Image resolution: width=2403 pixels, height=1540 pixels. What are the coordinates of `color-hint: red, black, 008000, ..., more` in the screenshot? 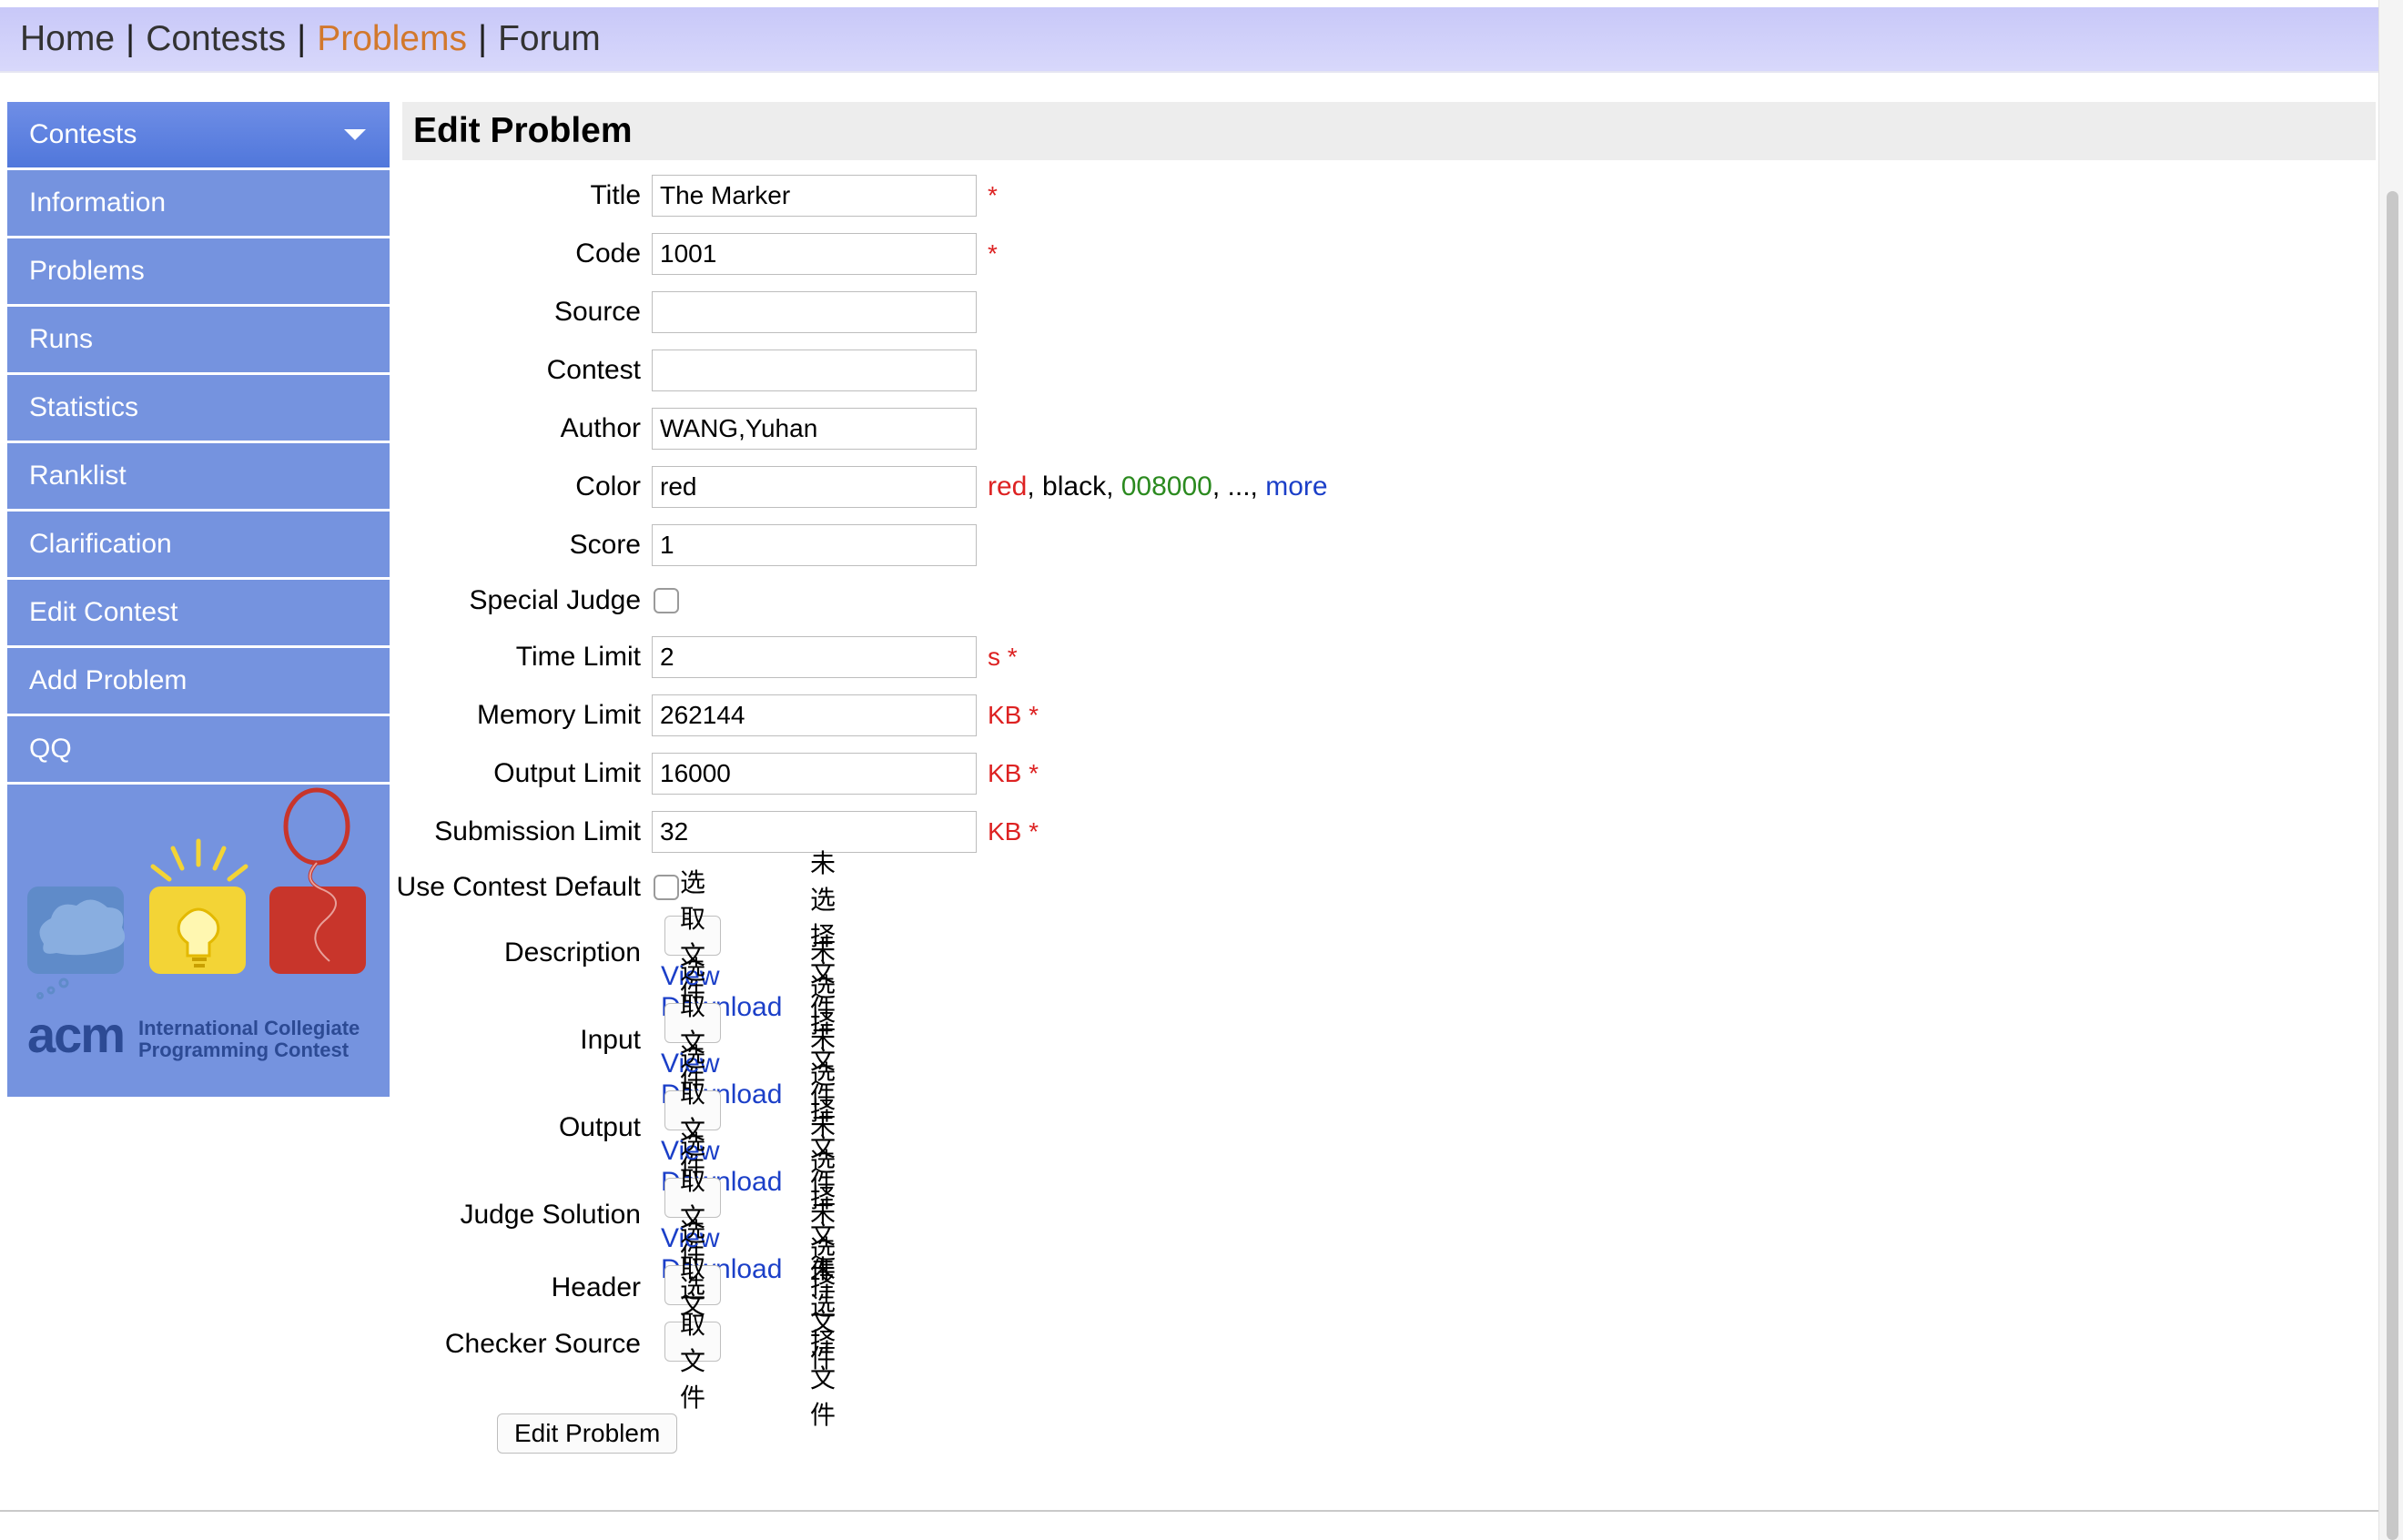 It's located at (1158, 486).